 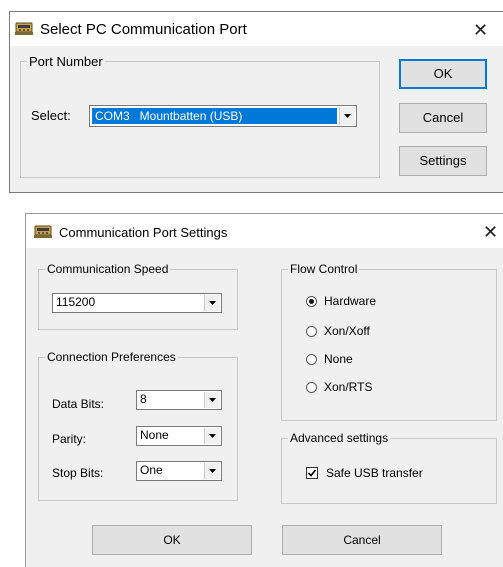 What do you see at coordinates (179, 436) in the screenshot?
I see `parity-select: None` at bounding box center [179, 436].